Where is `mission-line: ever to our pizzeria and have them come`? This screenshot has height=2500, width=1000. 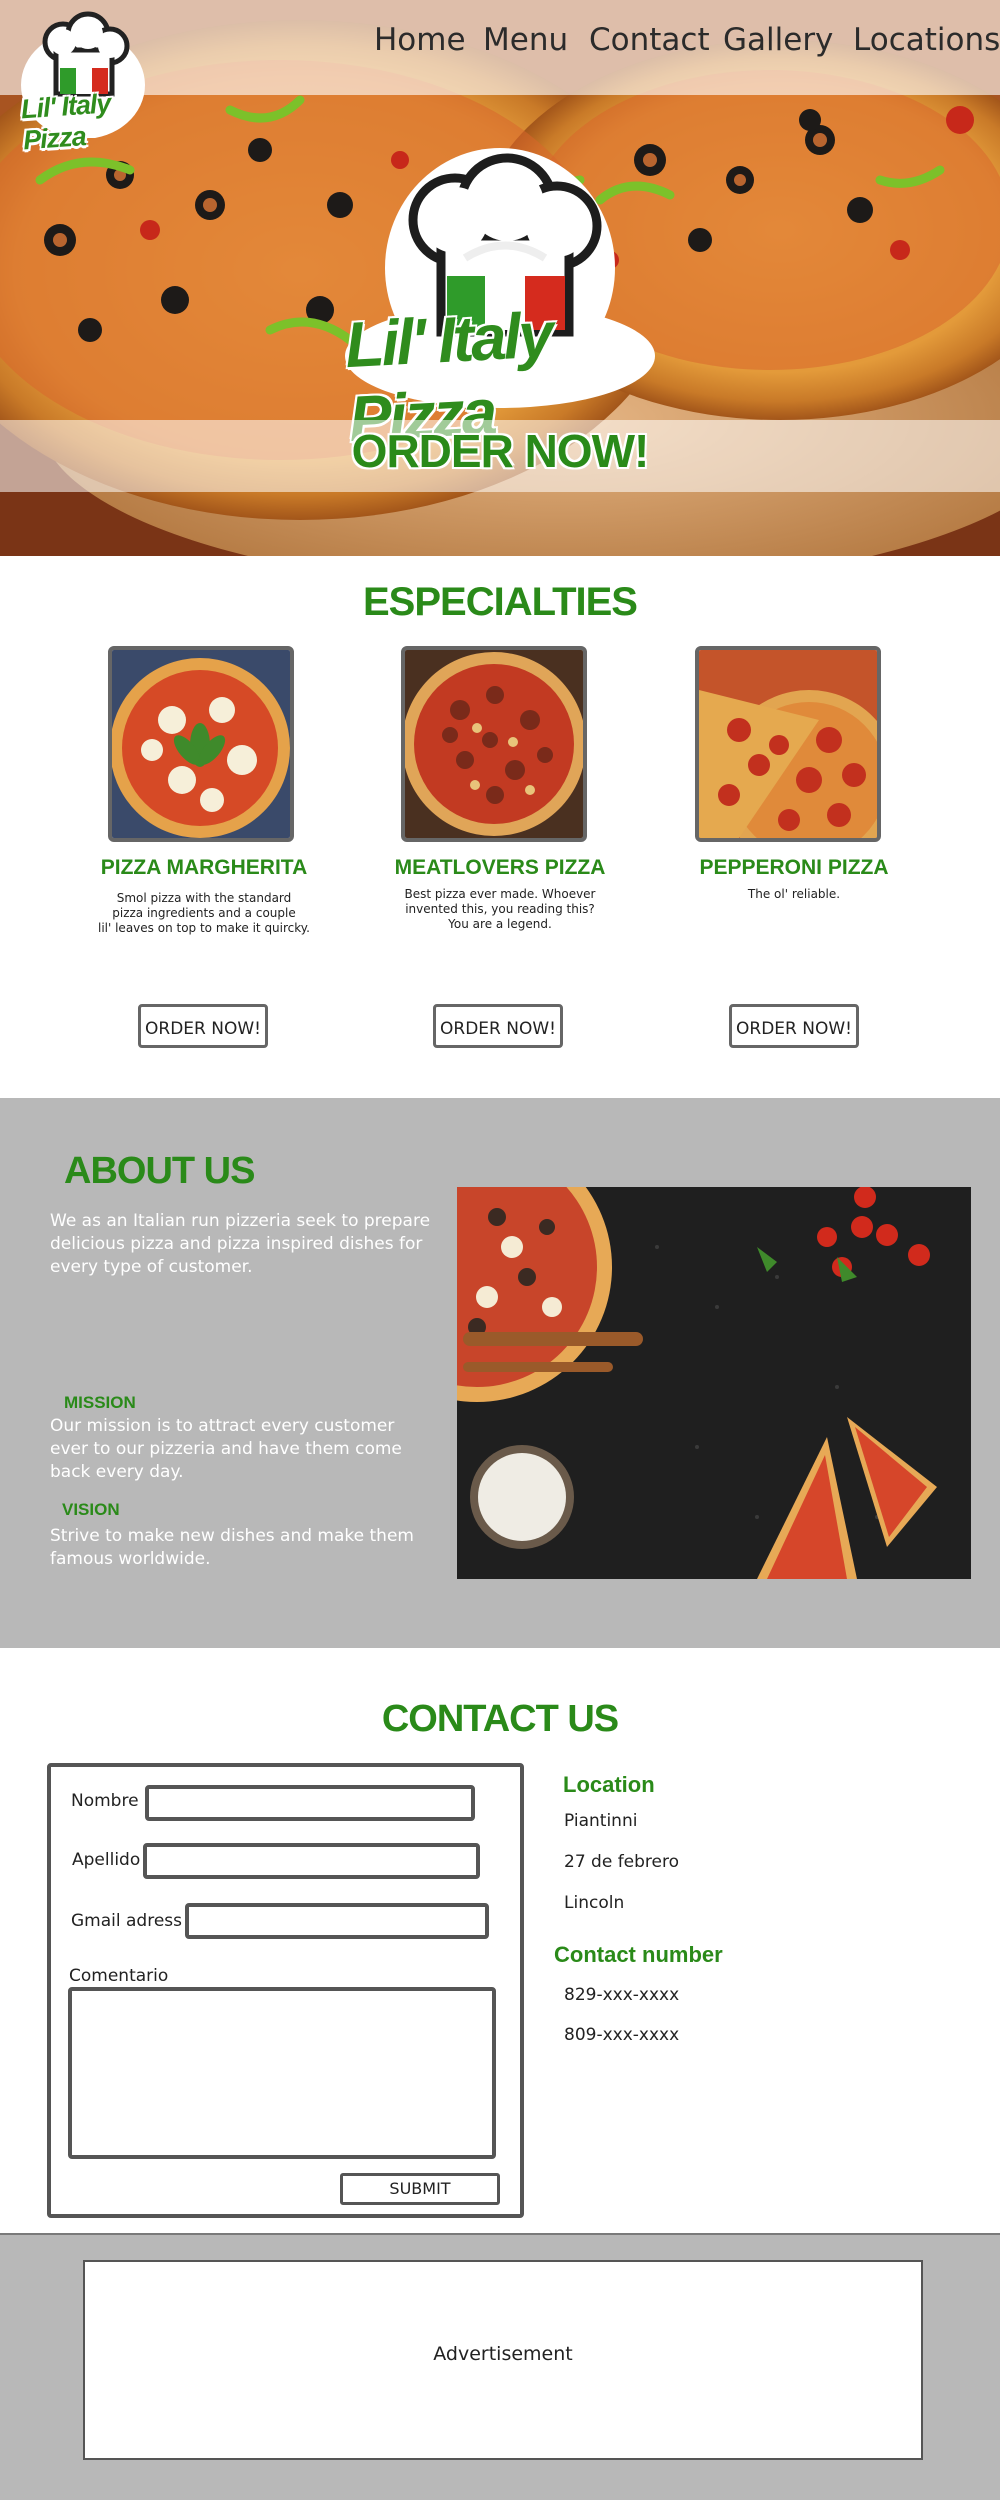
mission-line: ever to our pizzeria and have them come is located at coordinates (226, 1449).